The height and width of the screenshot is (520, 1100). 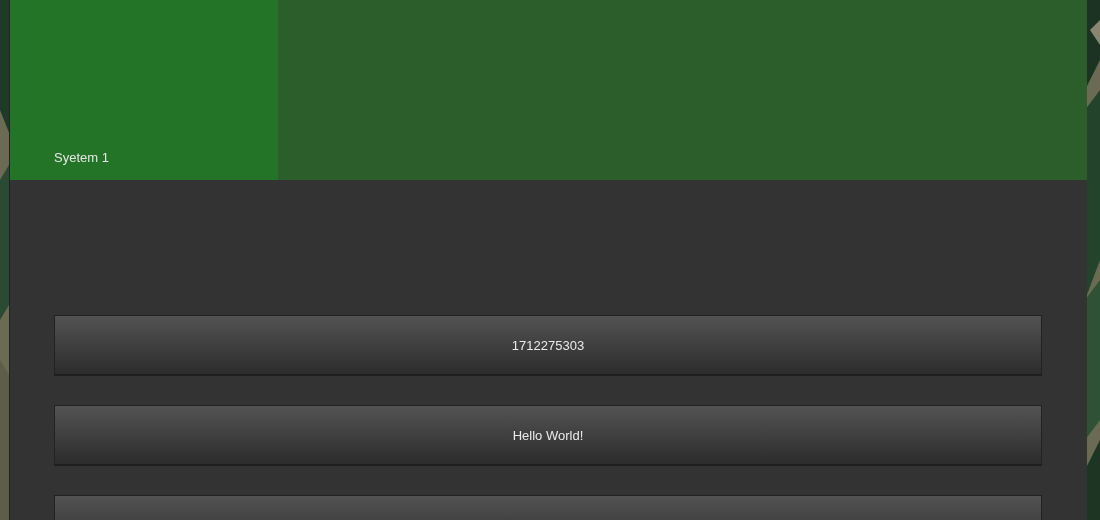 What do you see at coordinates (144, 90) in the screenshot?
I see `tab: Syetem 1` at bounding box center [144, 90].